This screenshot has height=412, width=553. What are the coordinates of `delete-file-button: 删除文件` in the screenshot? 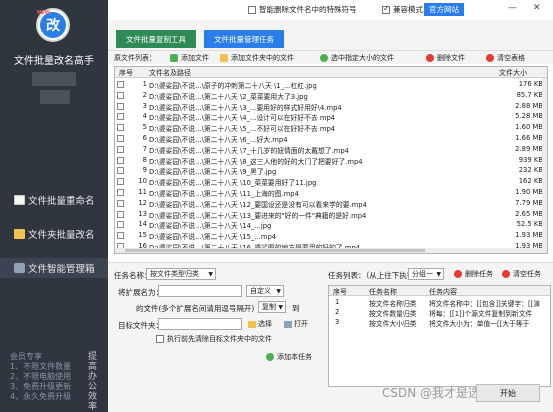 It's located at (445, 58).